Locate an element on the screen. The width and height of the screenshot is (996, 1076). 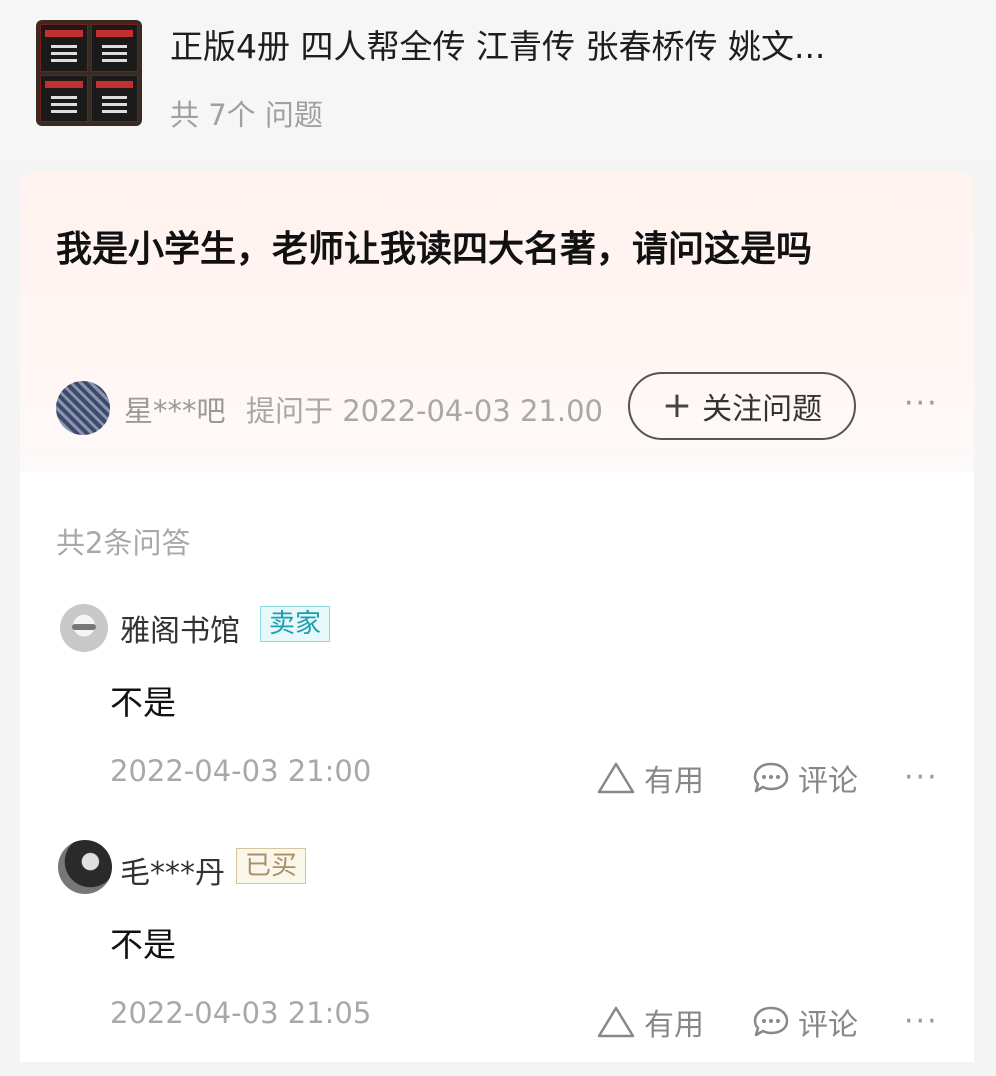
seller-badge: 卖家 is located at coordinates (295, 624).